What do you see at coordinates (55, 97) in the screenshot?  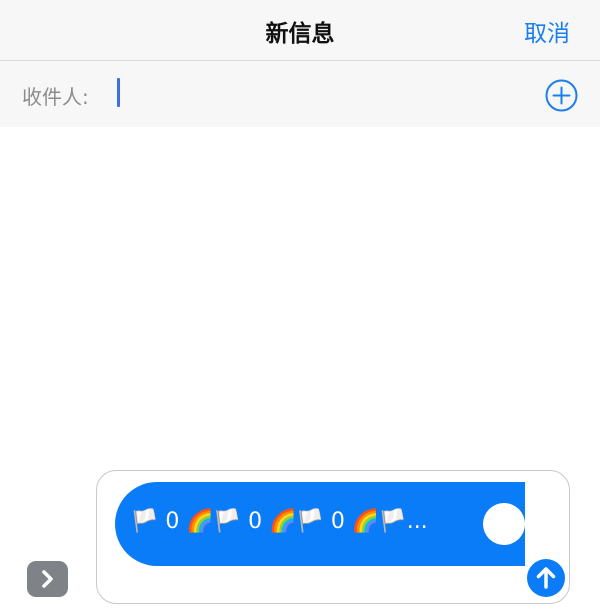 I see `recipient-label: 收件人:` at bounding box center [55, 97].